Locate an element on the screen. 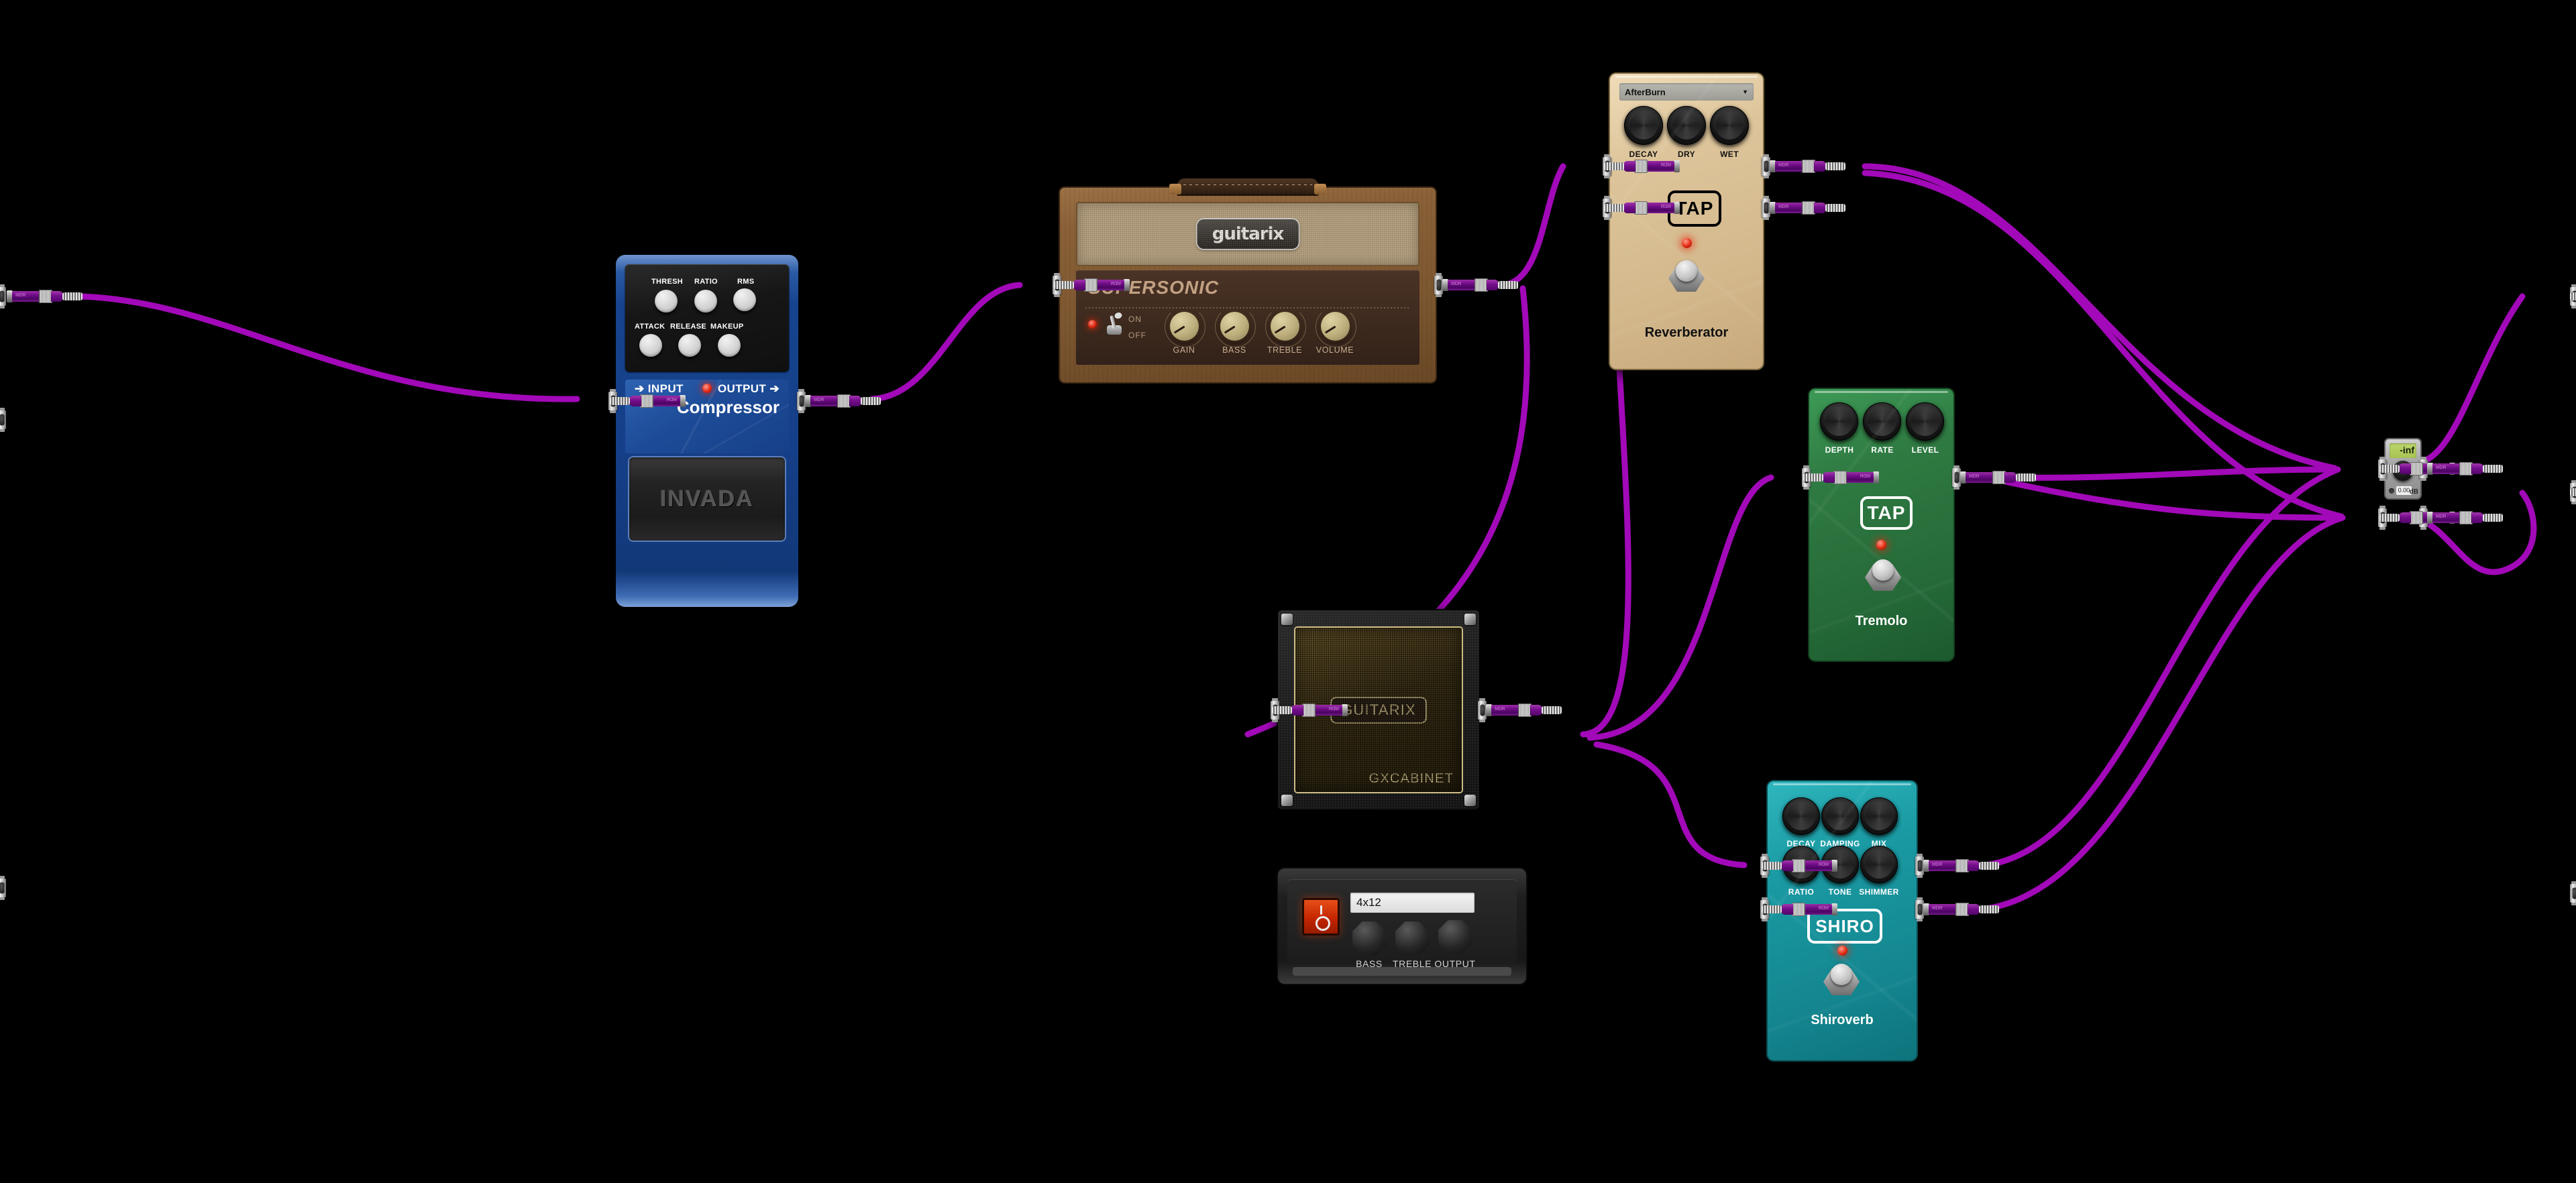 The height and width of the screenshot is (1183, 2576). amp-knob-treble is located at coordinates (1285, 326).